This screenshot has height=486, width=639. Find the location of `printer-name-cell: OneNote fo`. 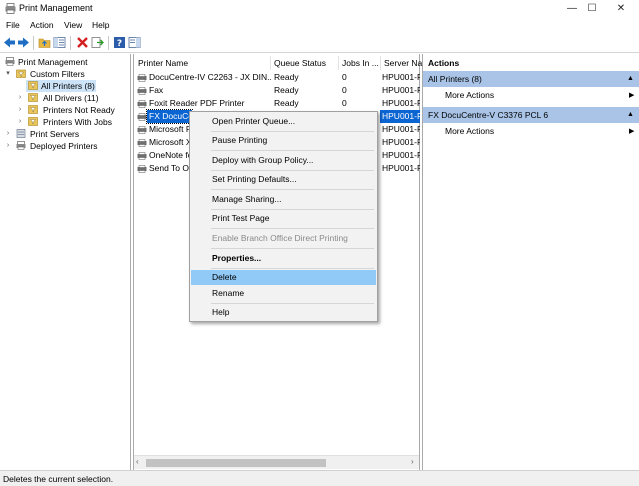

printer-name-cell: OneNote fo is located at coordinates (171, 155).